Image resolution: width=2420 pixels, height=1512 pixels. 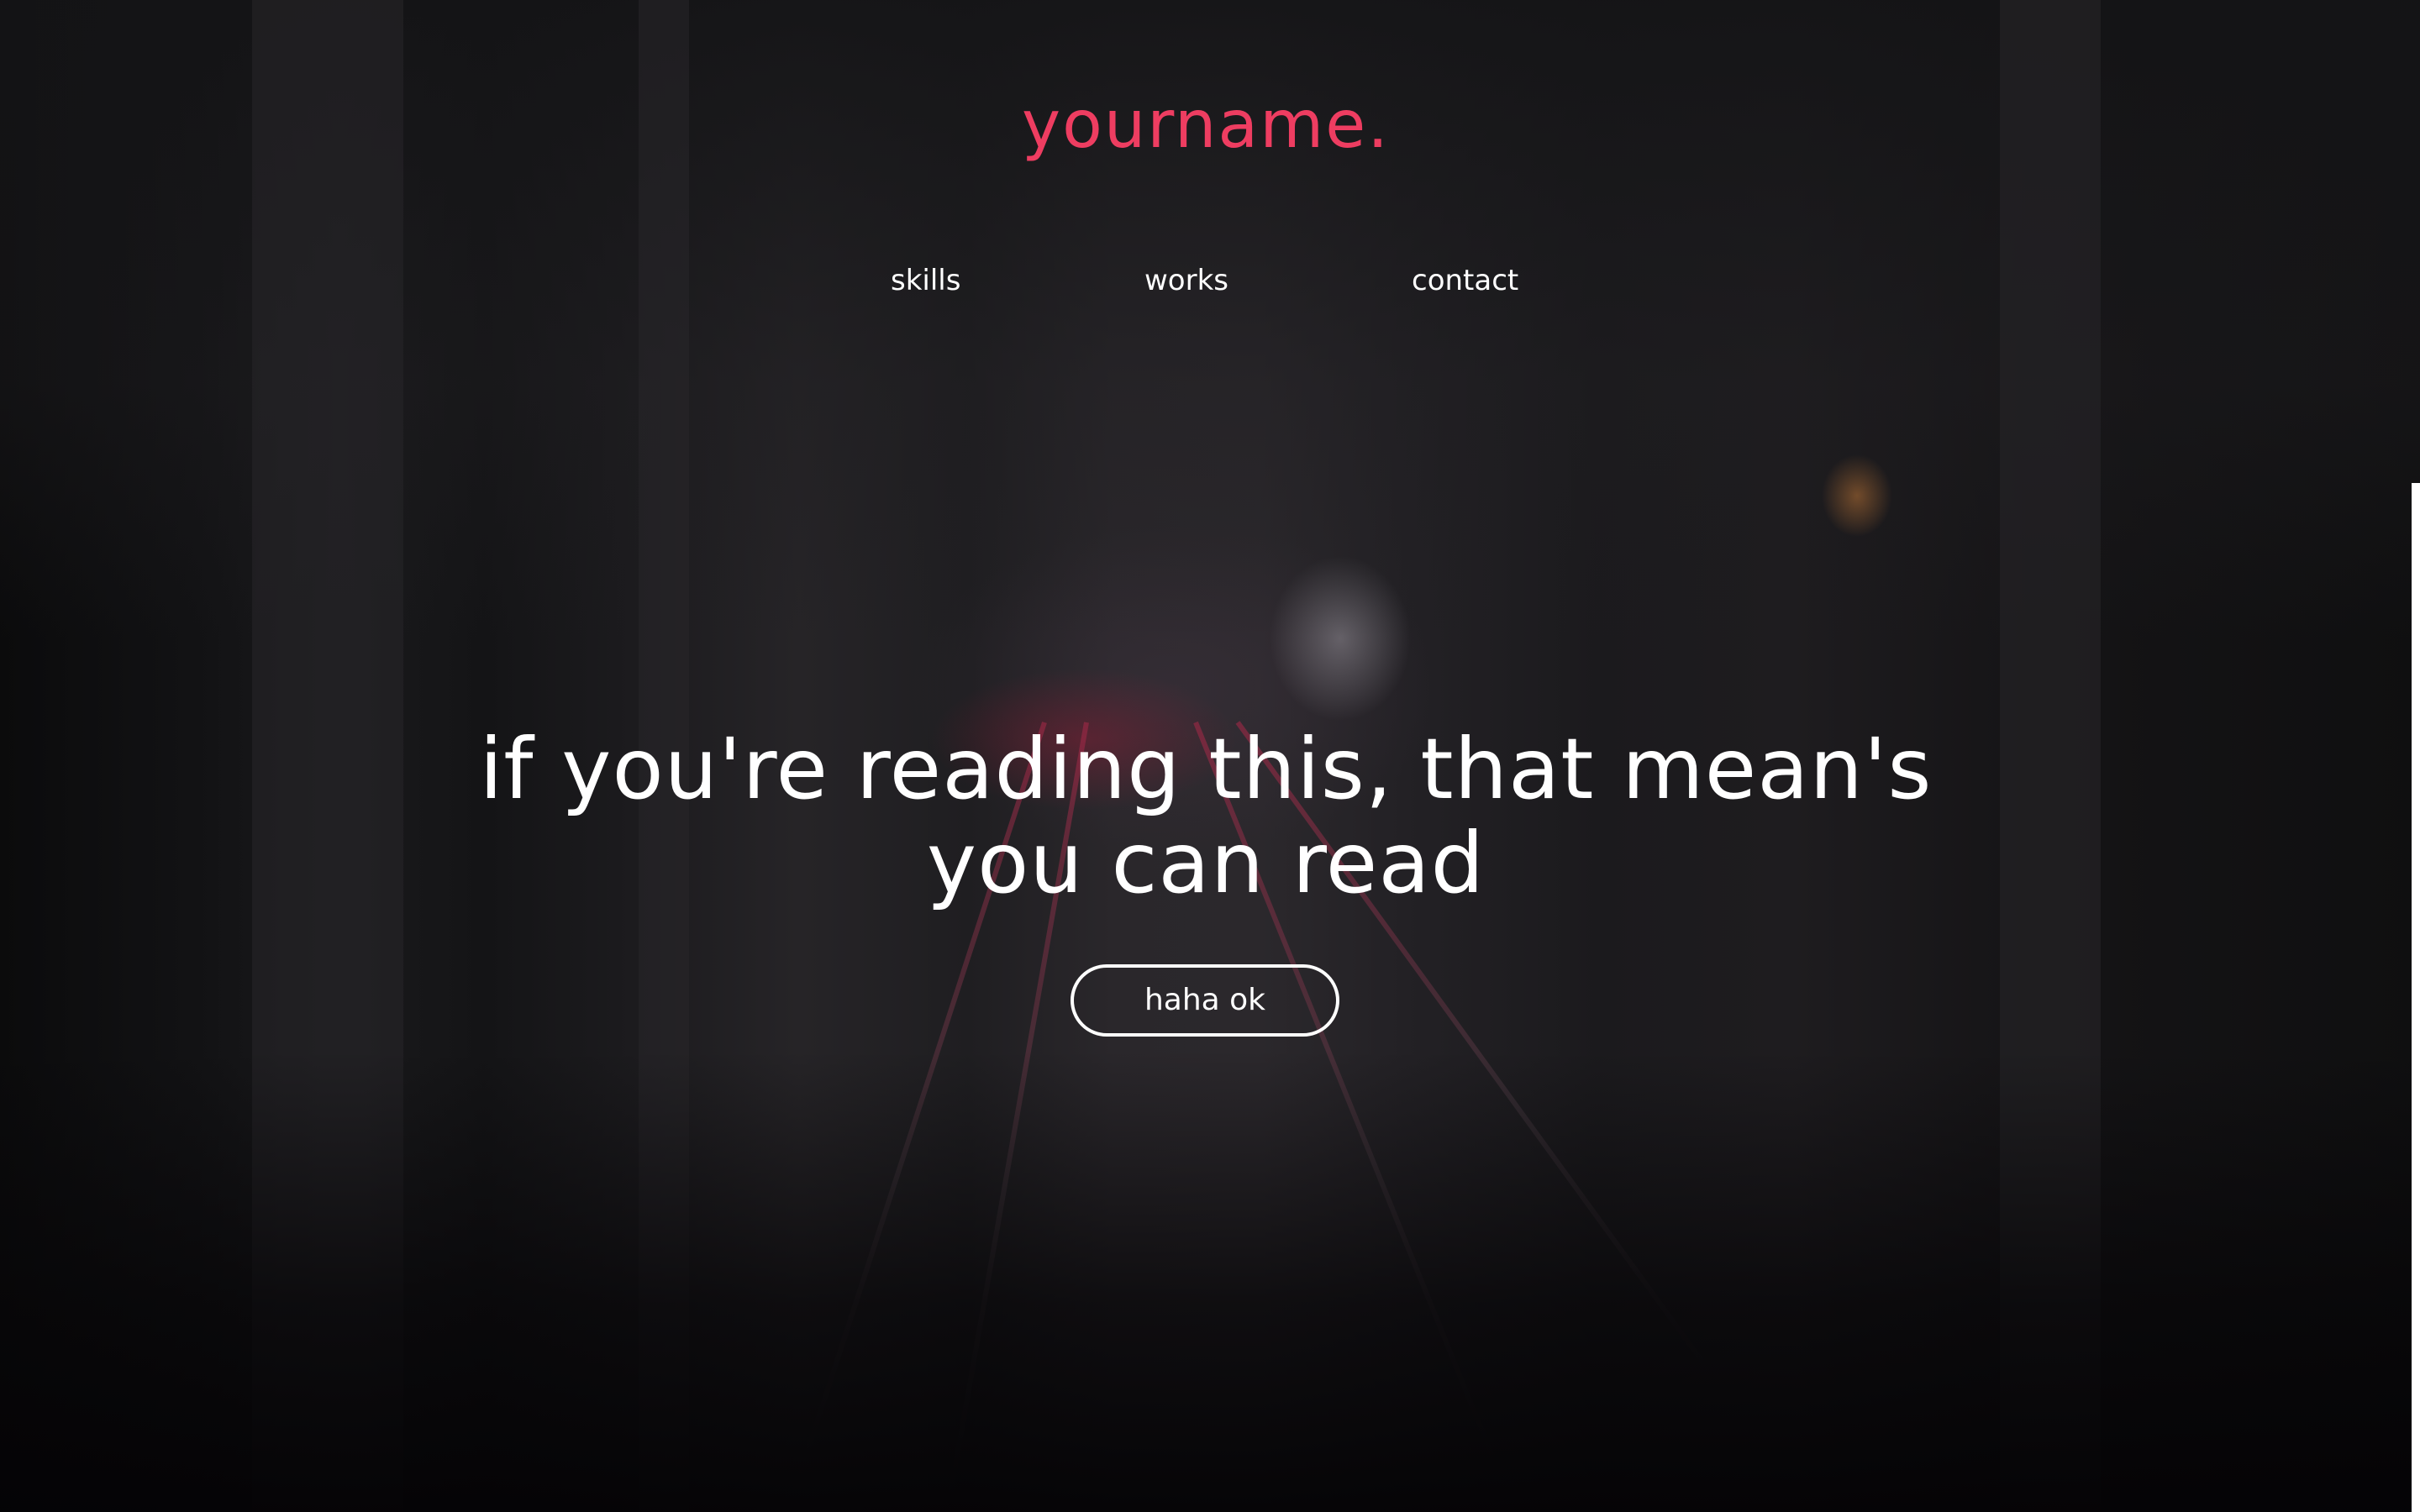 I want to click on nav-item-works: works, so click(x=1186, y=280).